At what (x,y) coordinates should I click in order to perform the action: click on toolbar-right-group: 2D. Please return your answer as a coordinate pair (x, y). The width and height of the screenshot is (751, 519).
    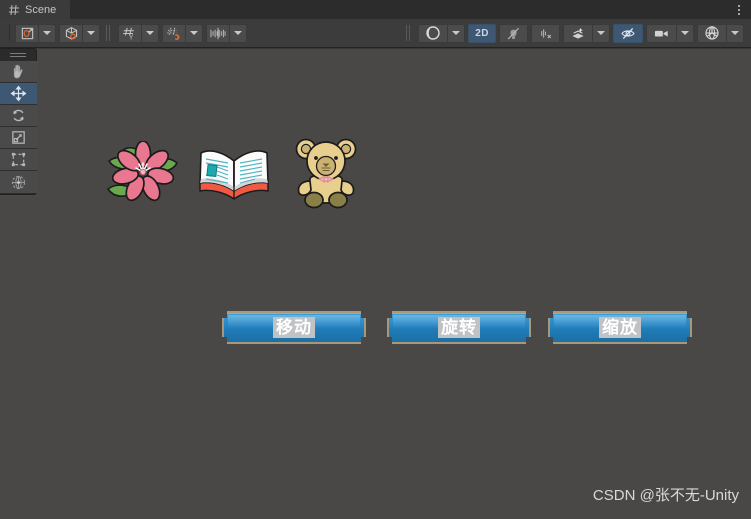
    Looking at the image, I should click on (577, 33).